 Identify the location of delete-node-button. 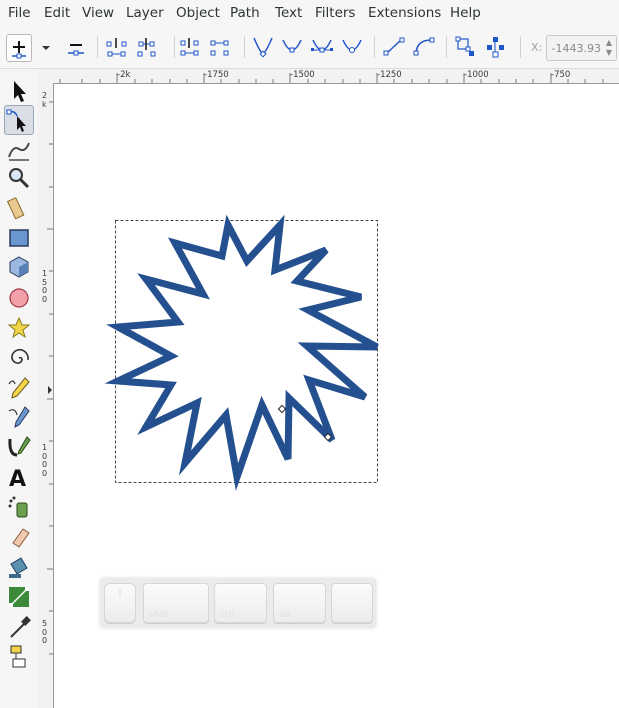
(76, 47).